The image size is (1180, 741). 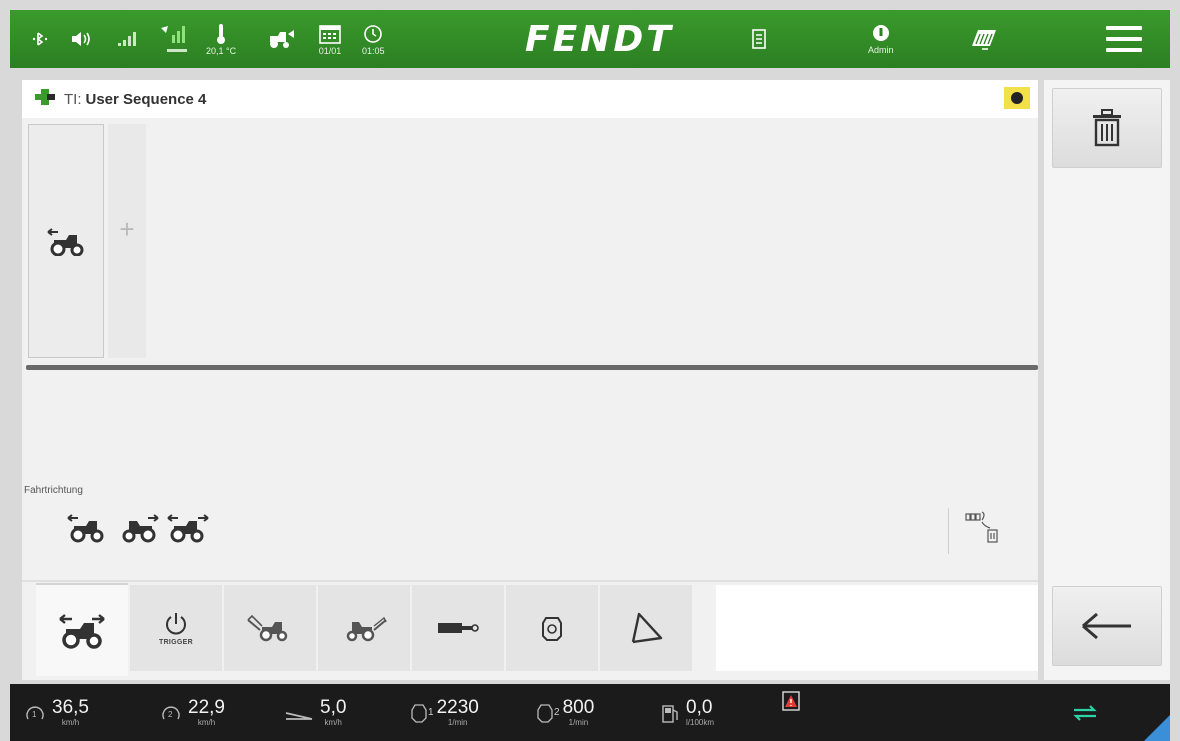 What do you see at coordinates (42, 39) in the screenshot?
I see `bluetooth-icon` at bounding box center [42, 39].